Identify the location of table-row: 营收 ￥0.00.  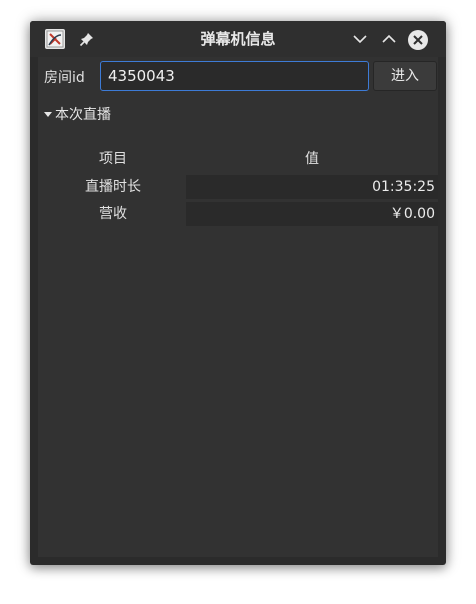
(253, 214).